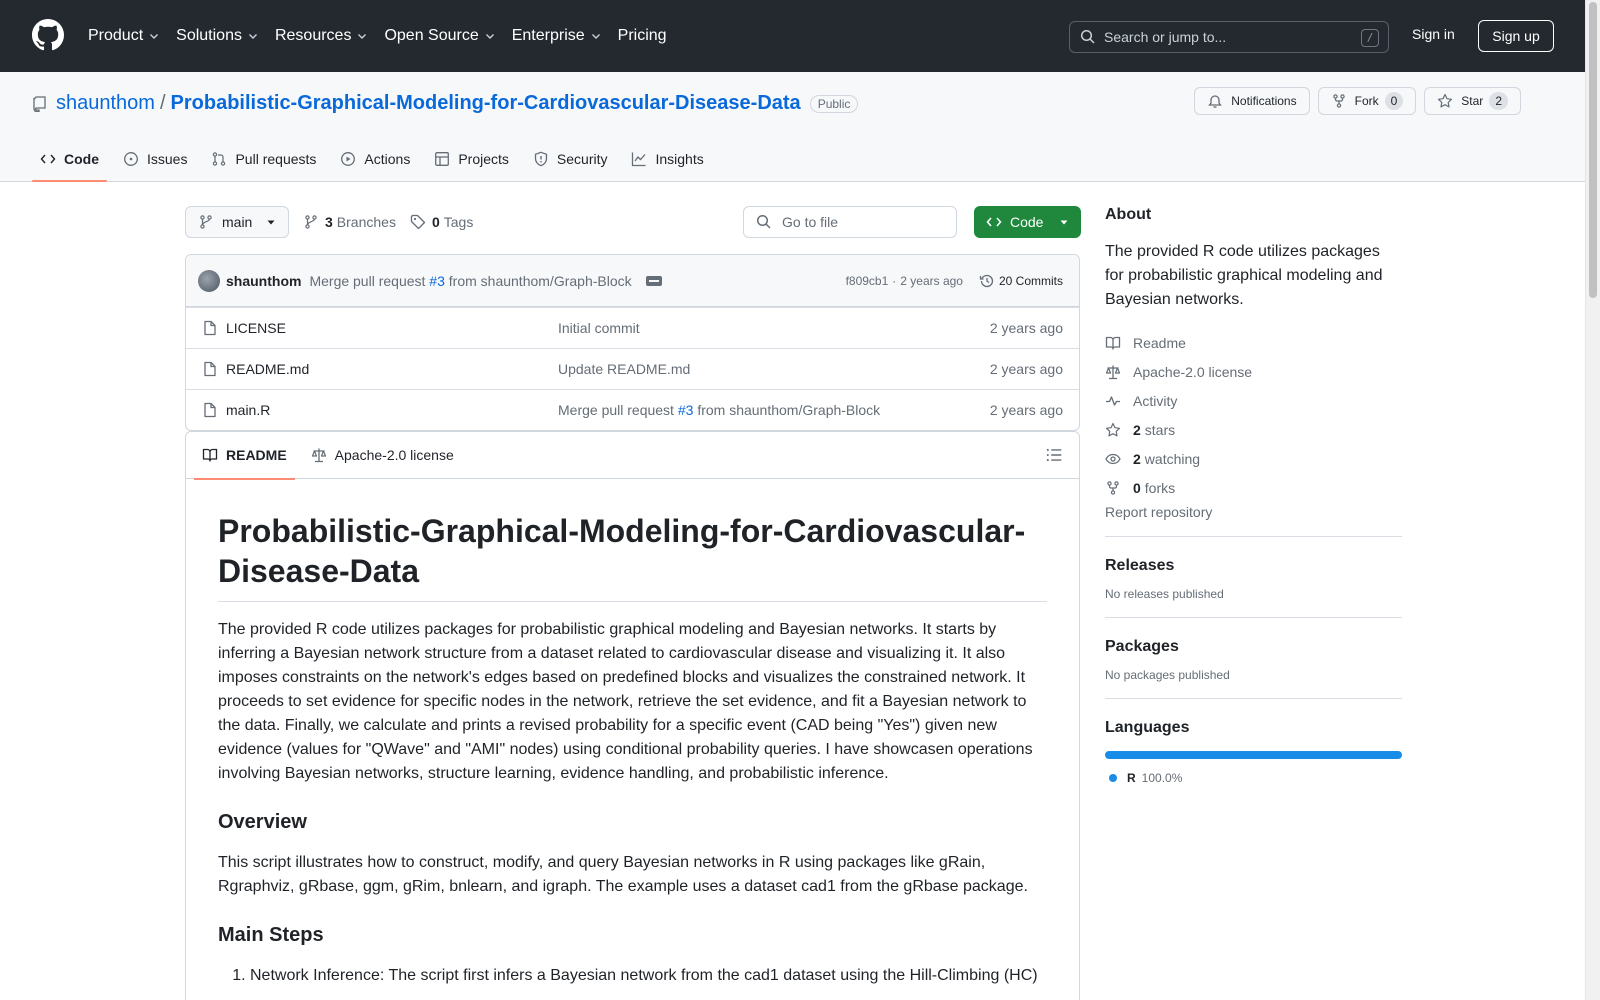 The image size is (1600, 1000). I want to click on tags-count: 0, so click(435, 222).